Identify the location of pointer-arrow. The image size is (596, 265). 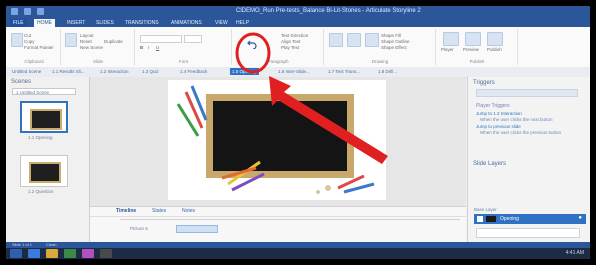
(328, 120).